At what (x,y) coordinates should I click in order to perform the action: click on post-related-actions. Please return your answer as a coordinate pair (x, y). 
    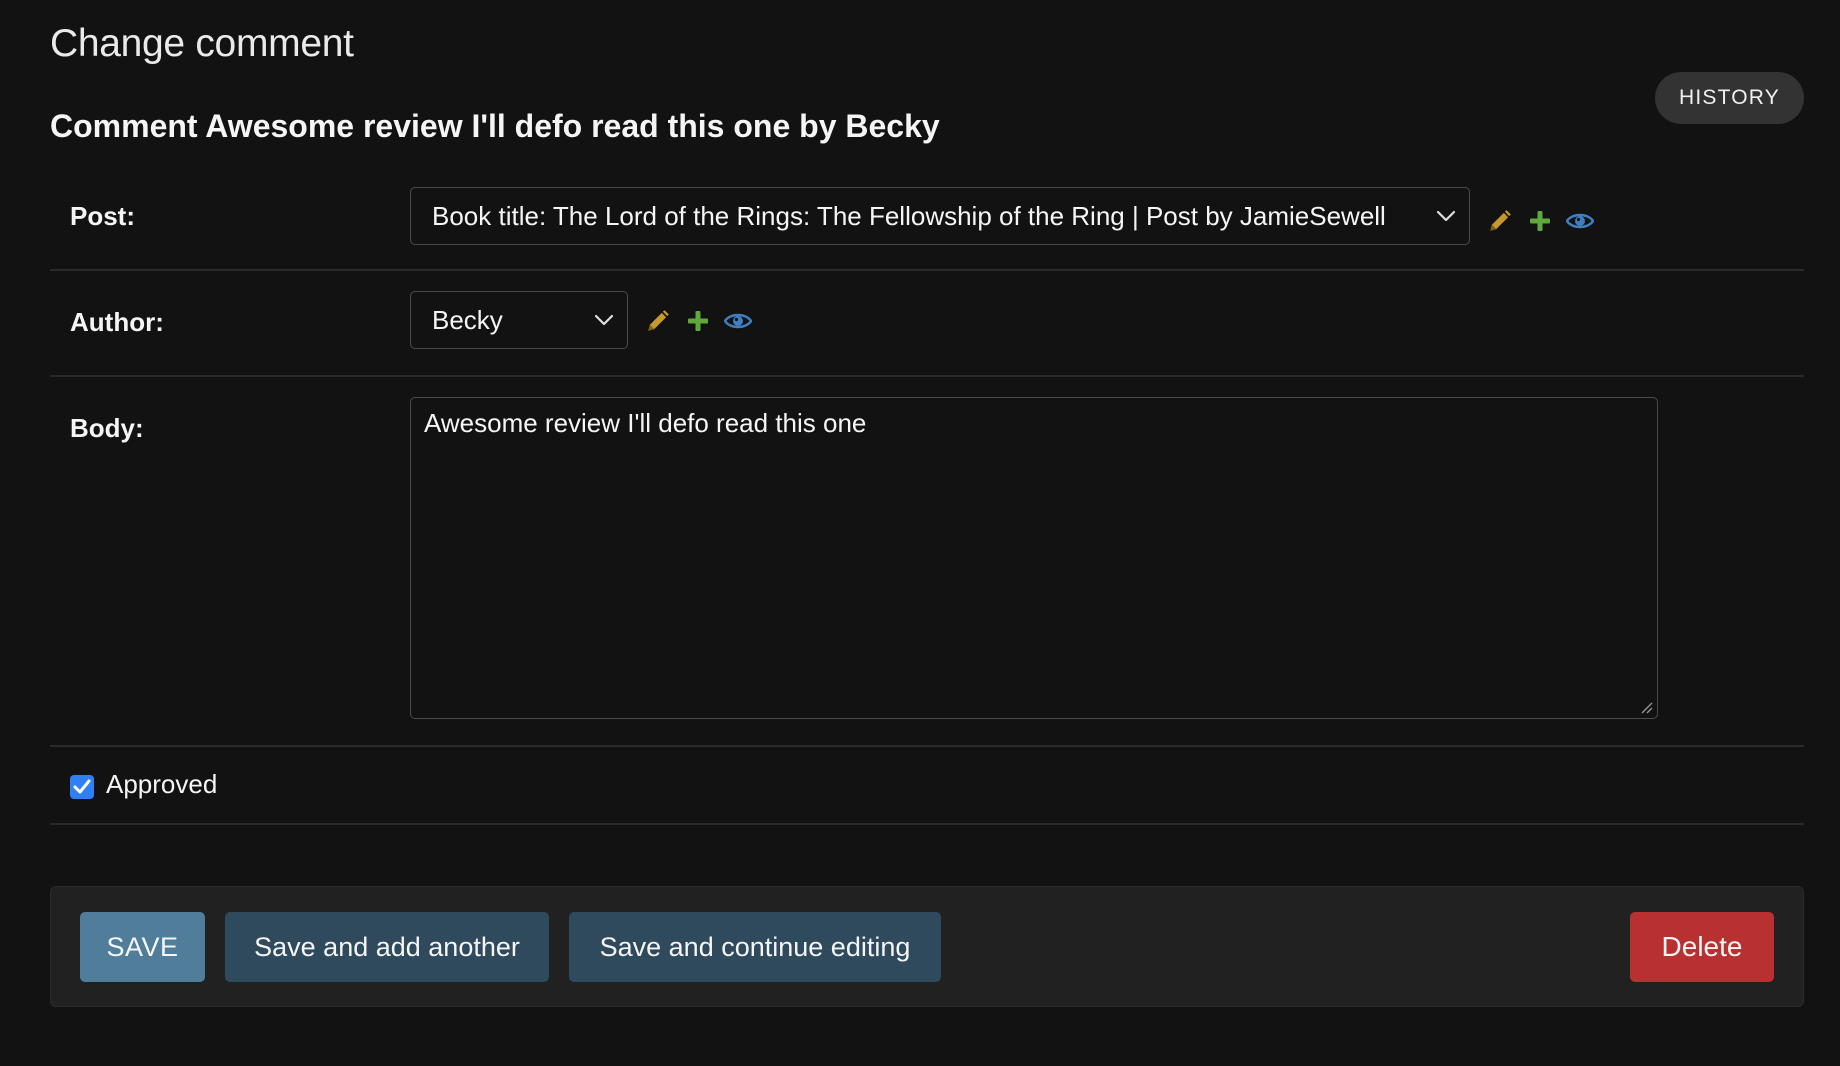
    Looking at the image, I should click on (1540, 221).